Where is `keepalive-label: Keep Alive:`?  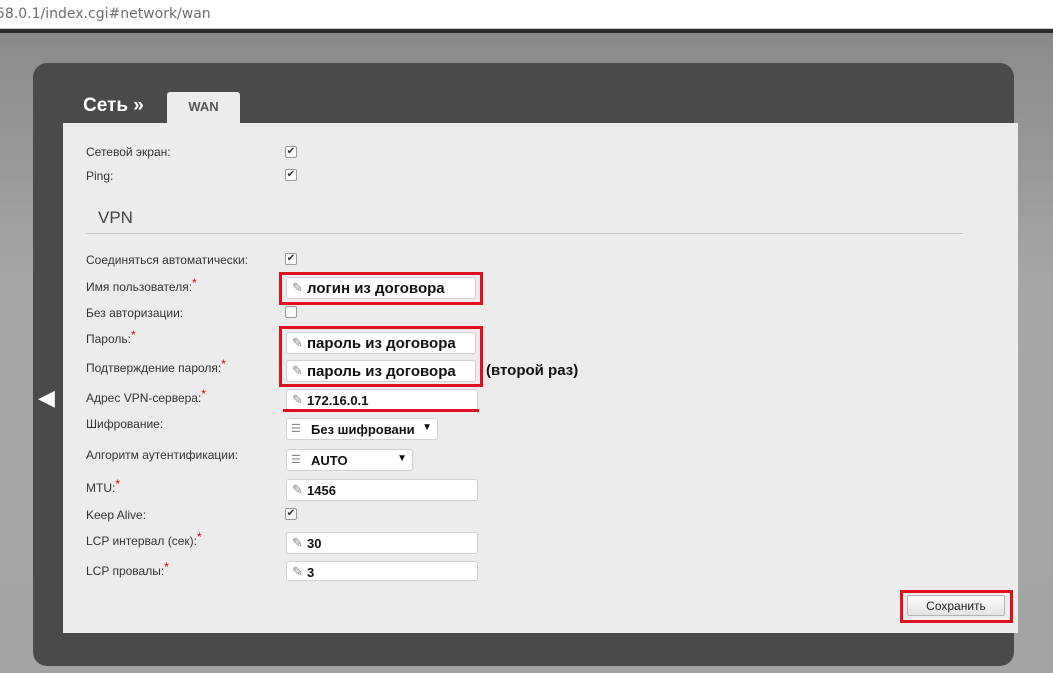 keepalive-label: Keep Alive: is located at coordinates (116, 515).